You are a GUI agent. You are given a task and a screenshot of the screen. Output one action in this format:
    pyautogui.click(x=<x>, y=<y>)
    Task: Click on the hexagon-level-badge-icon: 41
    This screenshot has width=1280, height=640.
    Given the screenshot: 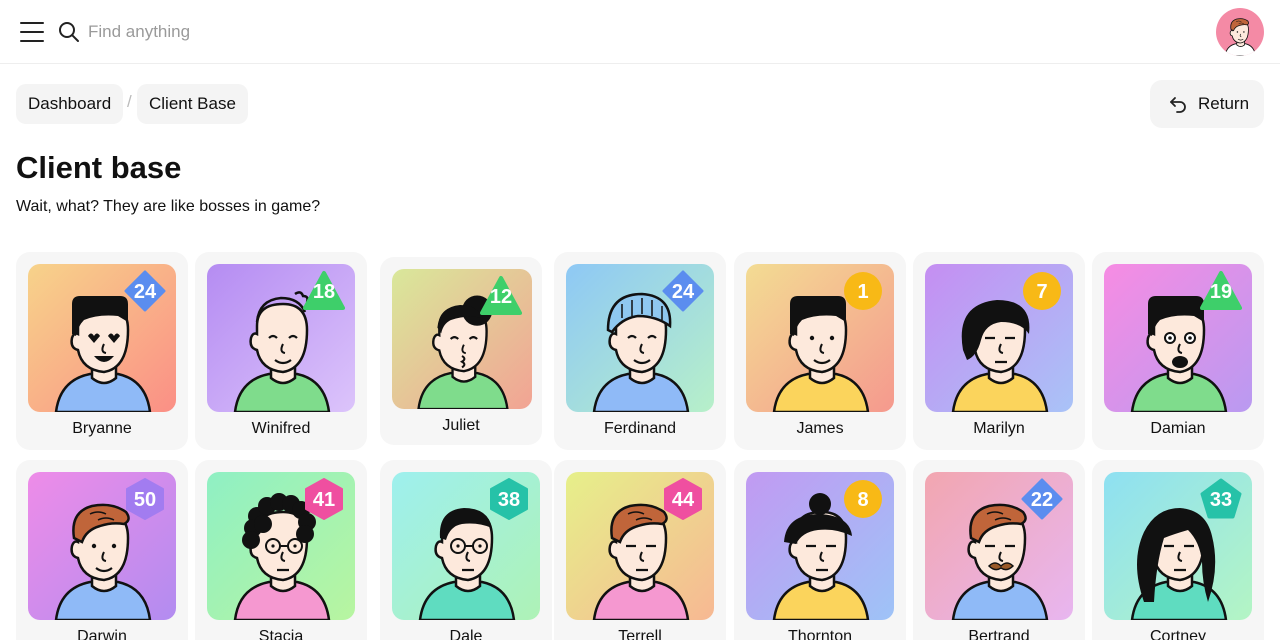 What is the action you would take?
    pyautogui.click(x=324, y=499)
    